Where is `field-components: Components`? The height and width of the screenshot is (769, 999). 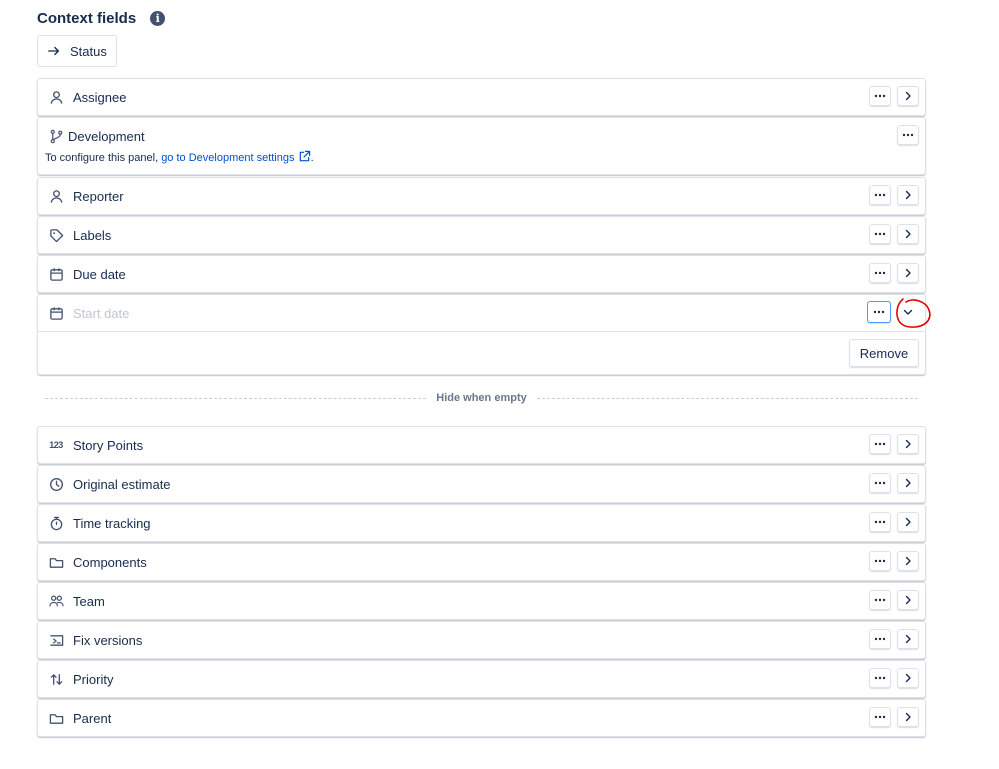
field-components: Components is located at coordinates (481, 562).